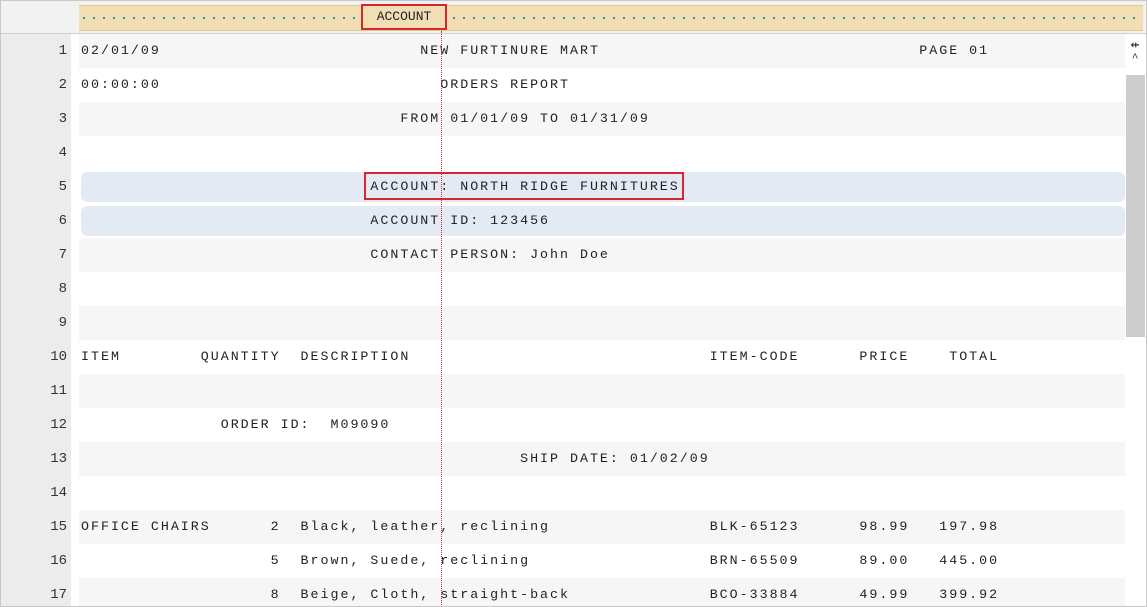 This screenshot has width=1147, height=607. I want to click on line-text: CONTACT PERSON: John Doe, so click(345, 254).